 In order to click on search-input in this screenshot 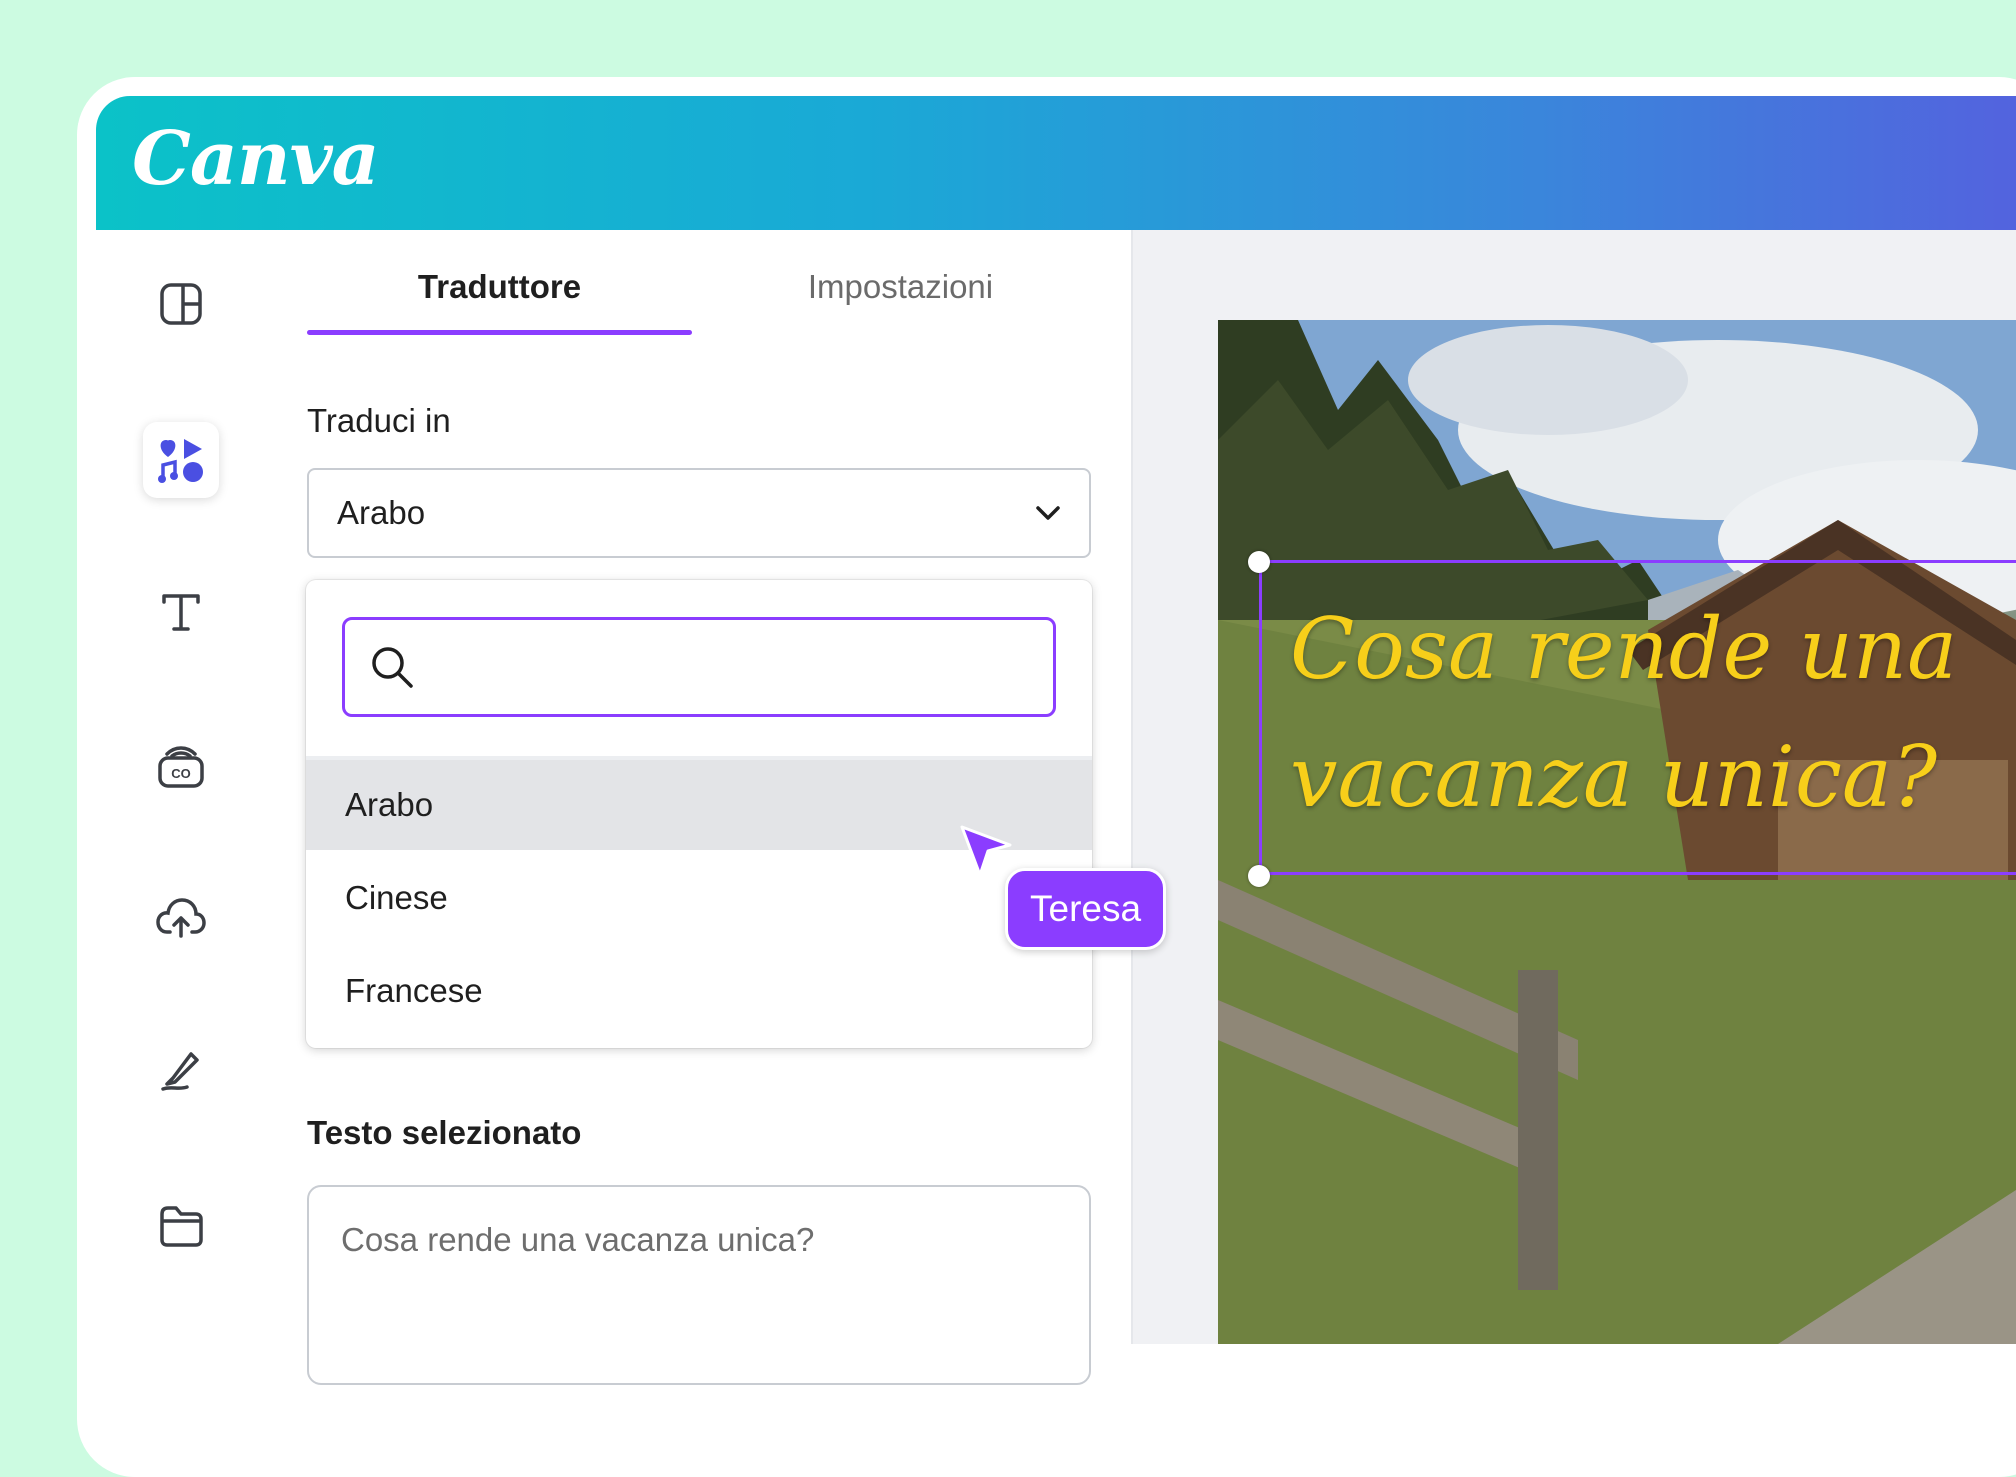, I will do `click(731, 668)`.